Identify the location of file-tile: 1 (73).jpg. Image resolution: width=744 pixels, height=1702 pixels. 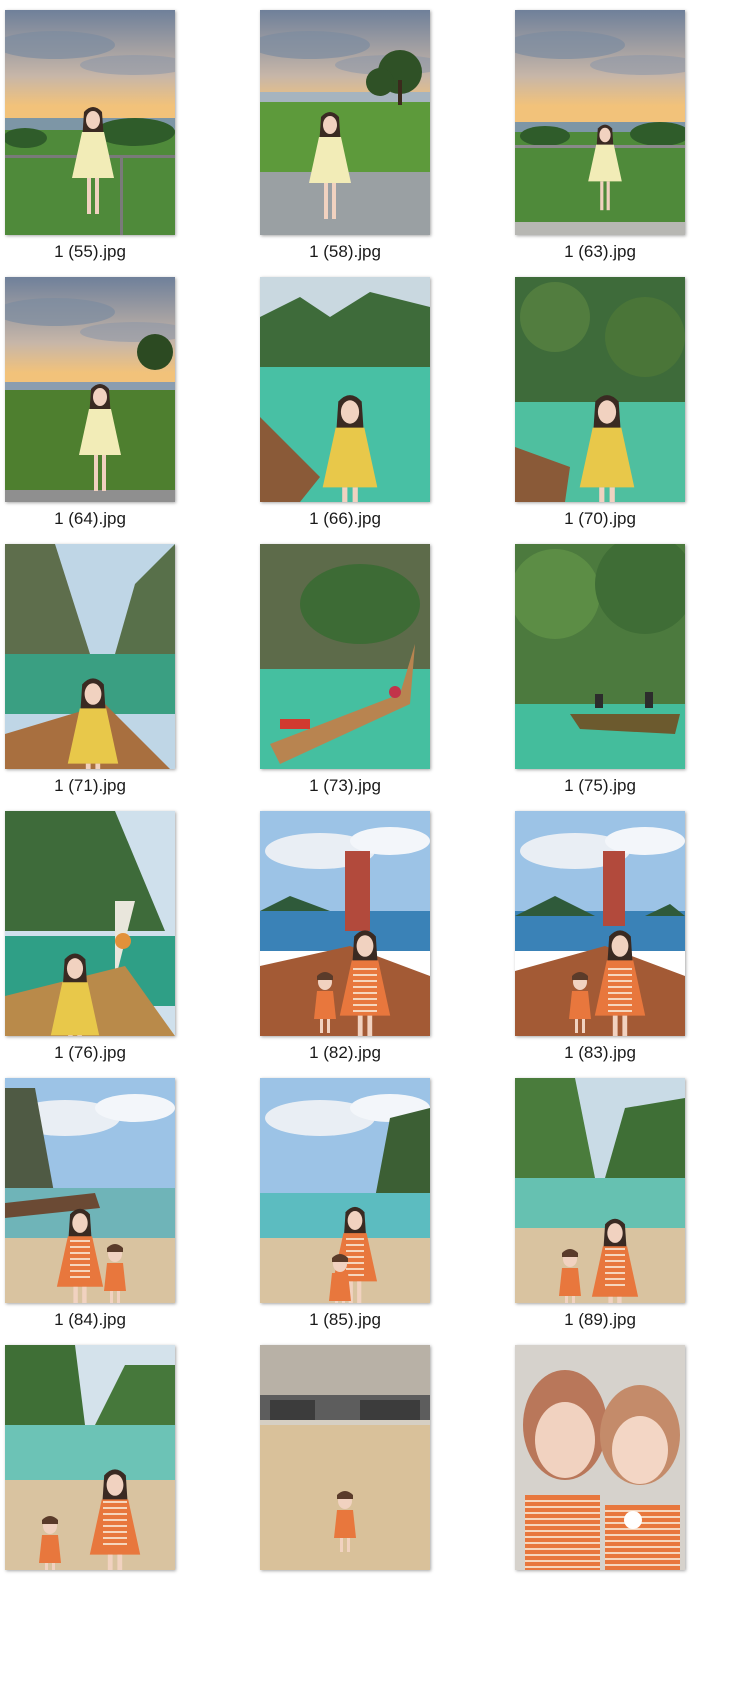
(370, 667).